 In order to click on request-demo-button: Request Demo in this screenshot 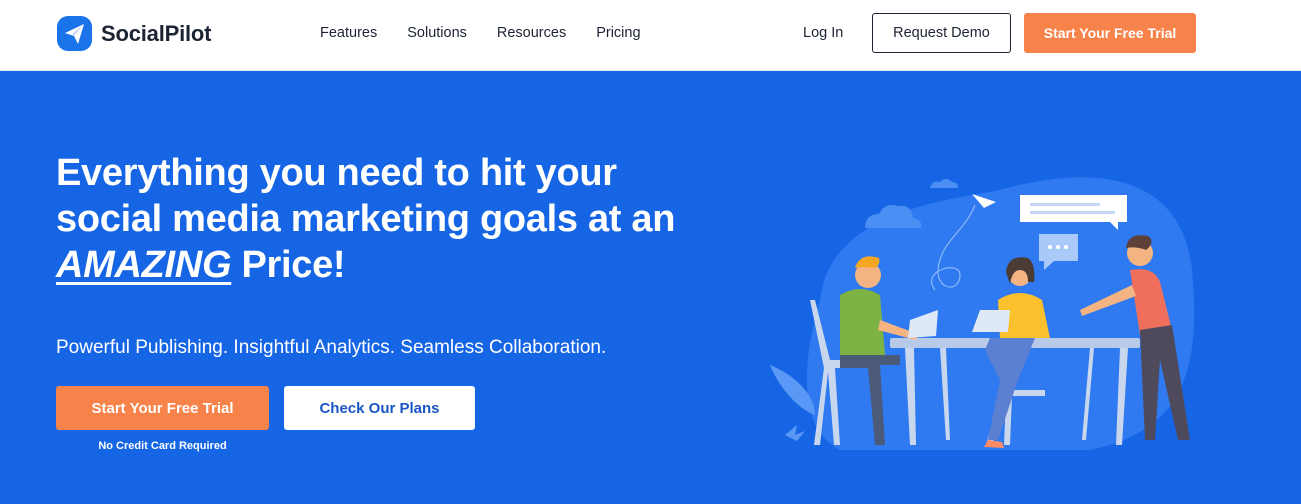, I will do `click(941, 33)`.